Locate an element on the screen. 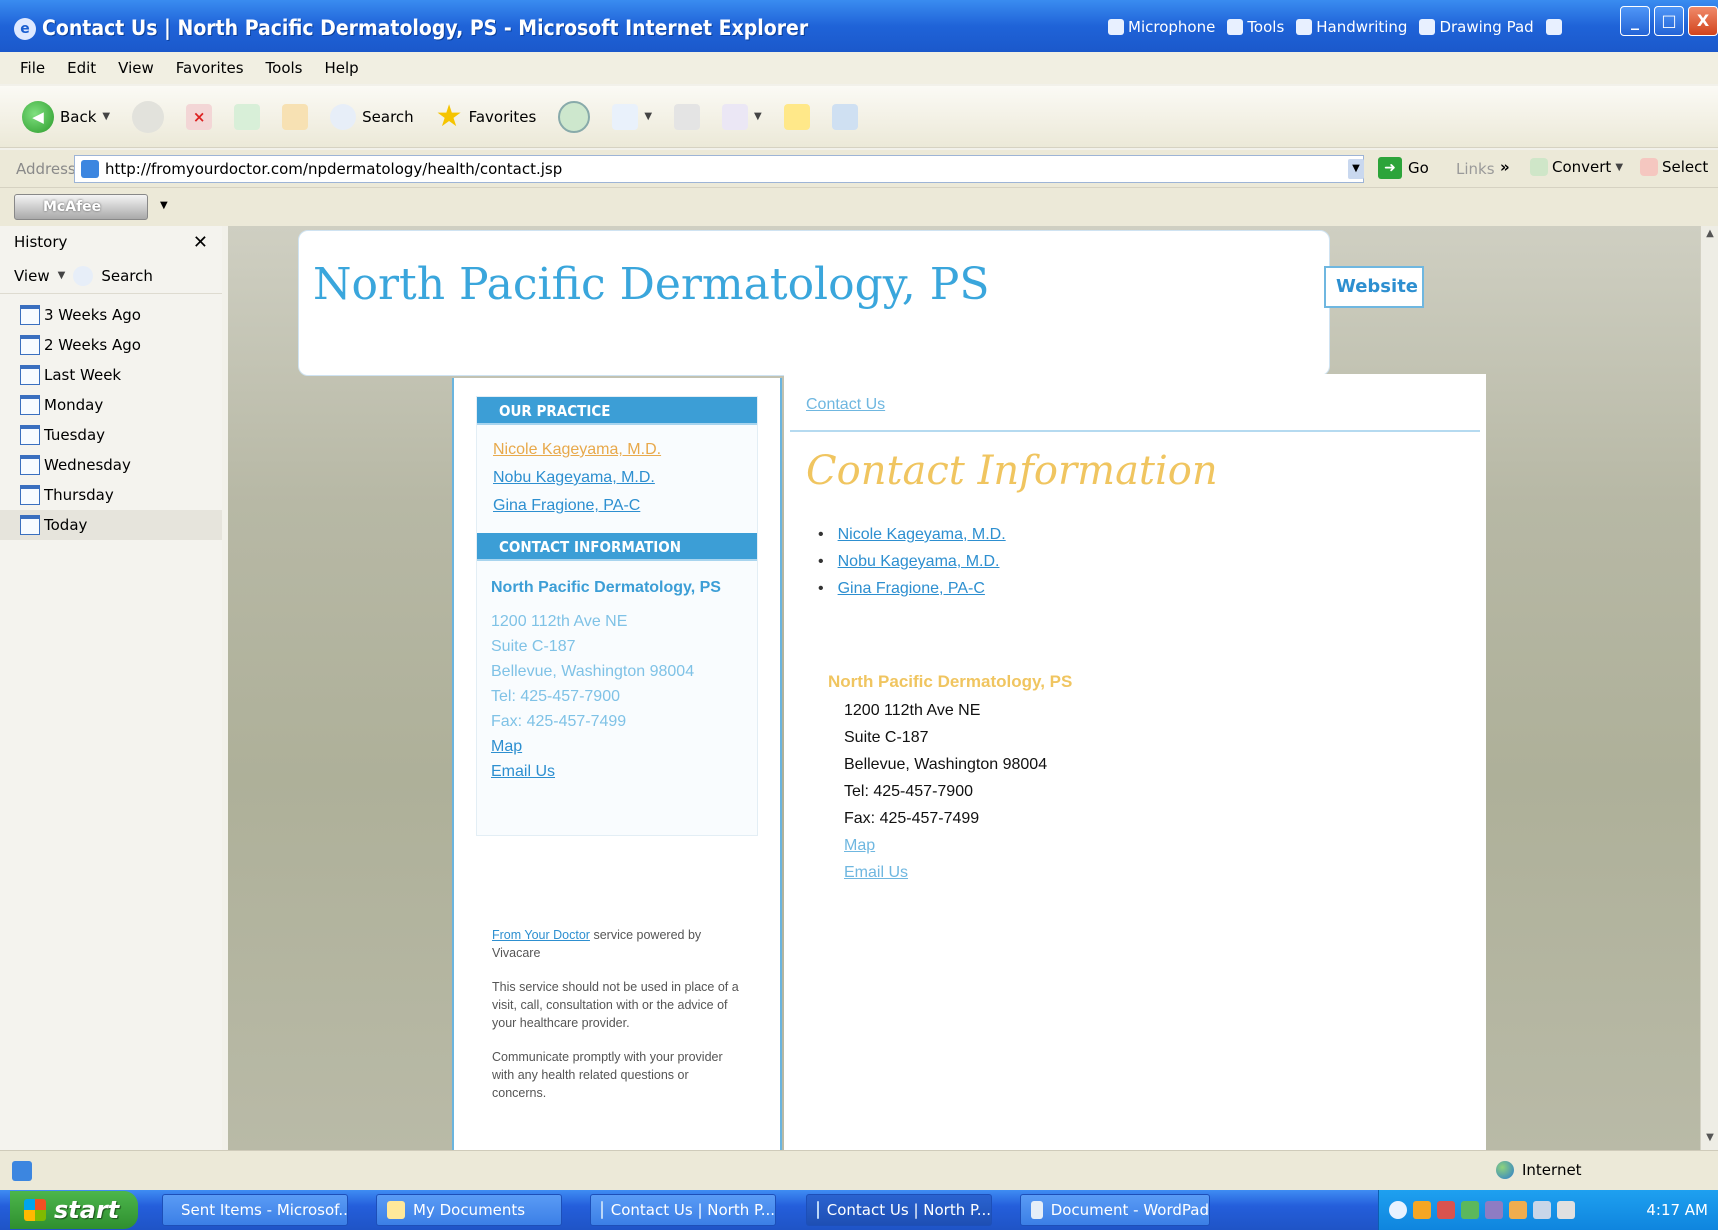 The image size is (1718, 1230). edit-dropdown-icon: ▼ is located at coordinates (758, 116).